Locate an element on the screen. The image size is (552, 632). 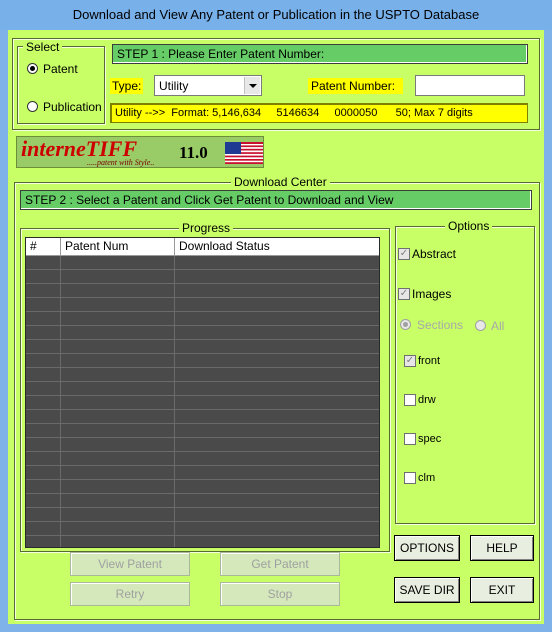
logo-tagline: .....patent with Style.. is located at coordinates (121, 162).